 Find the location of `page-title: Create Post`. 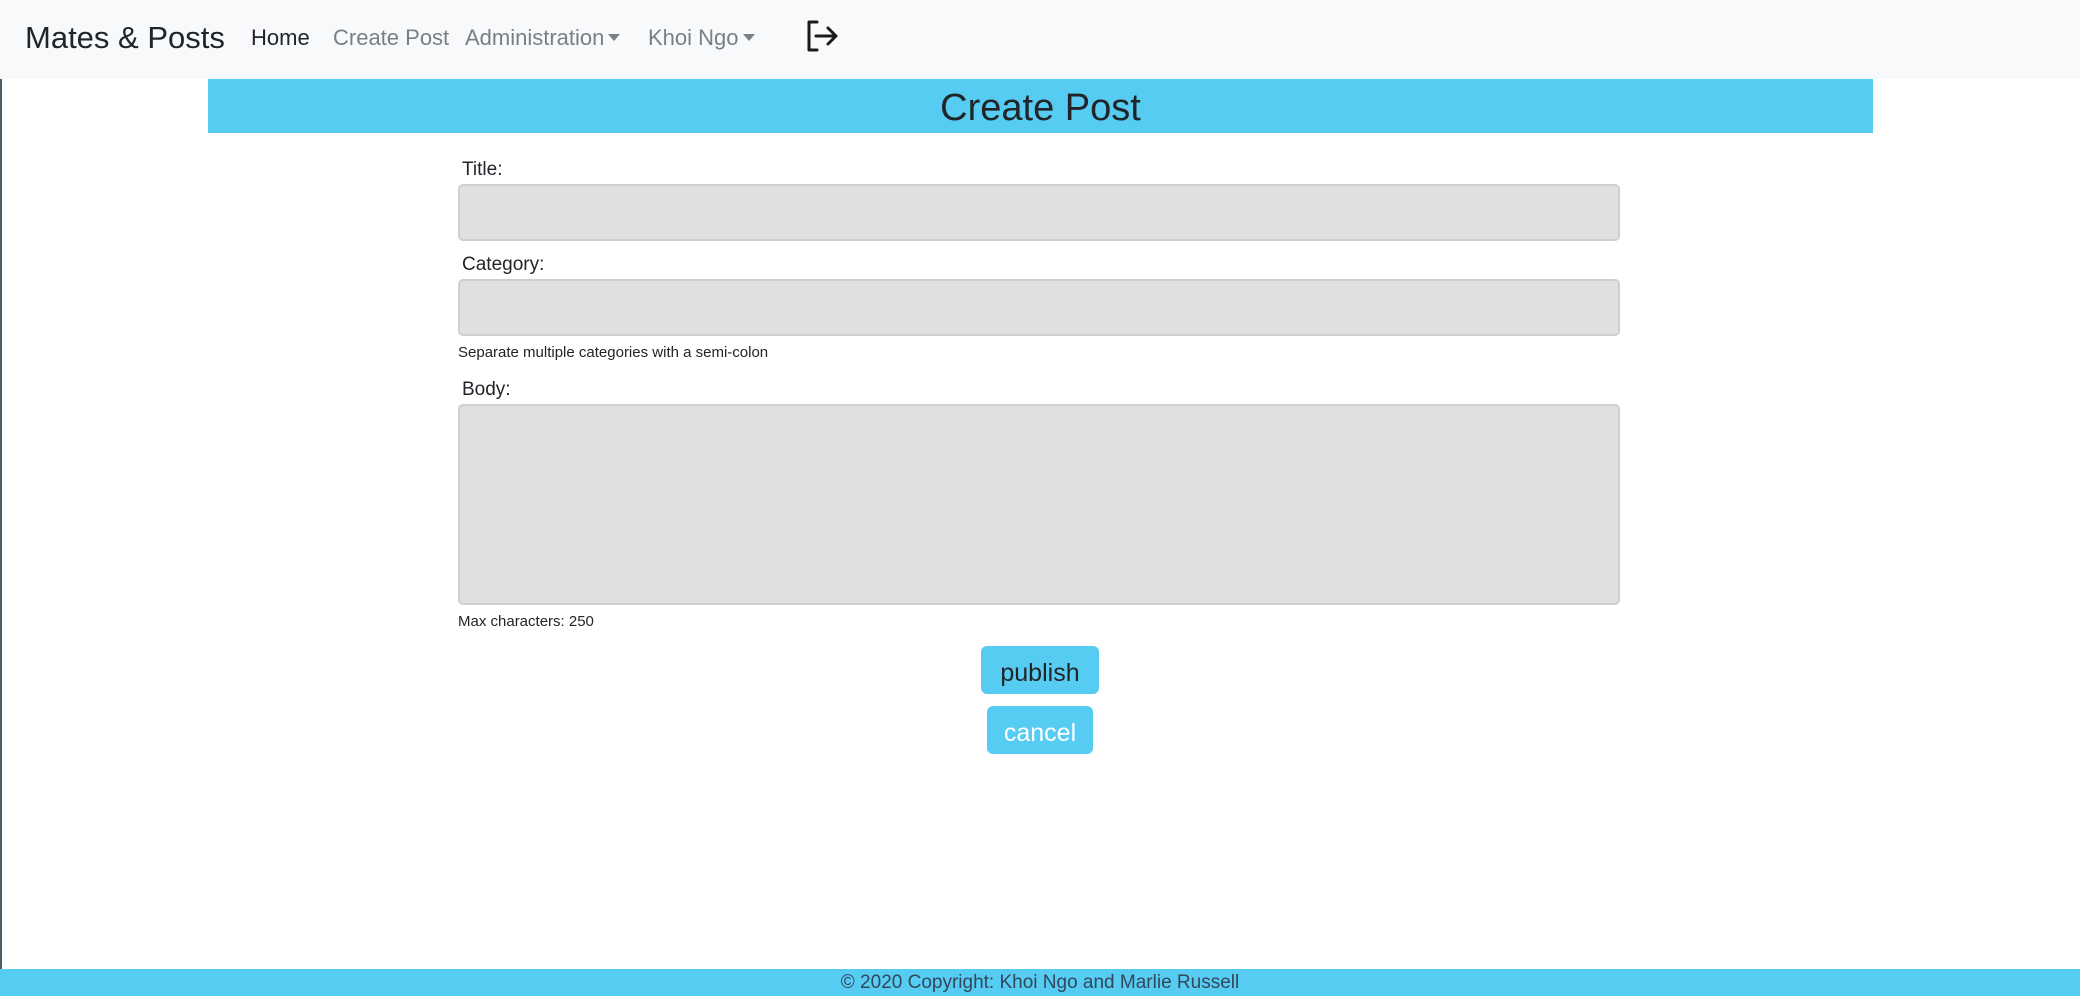

page-title: Create Post is located at coordinates (1040, 108).